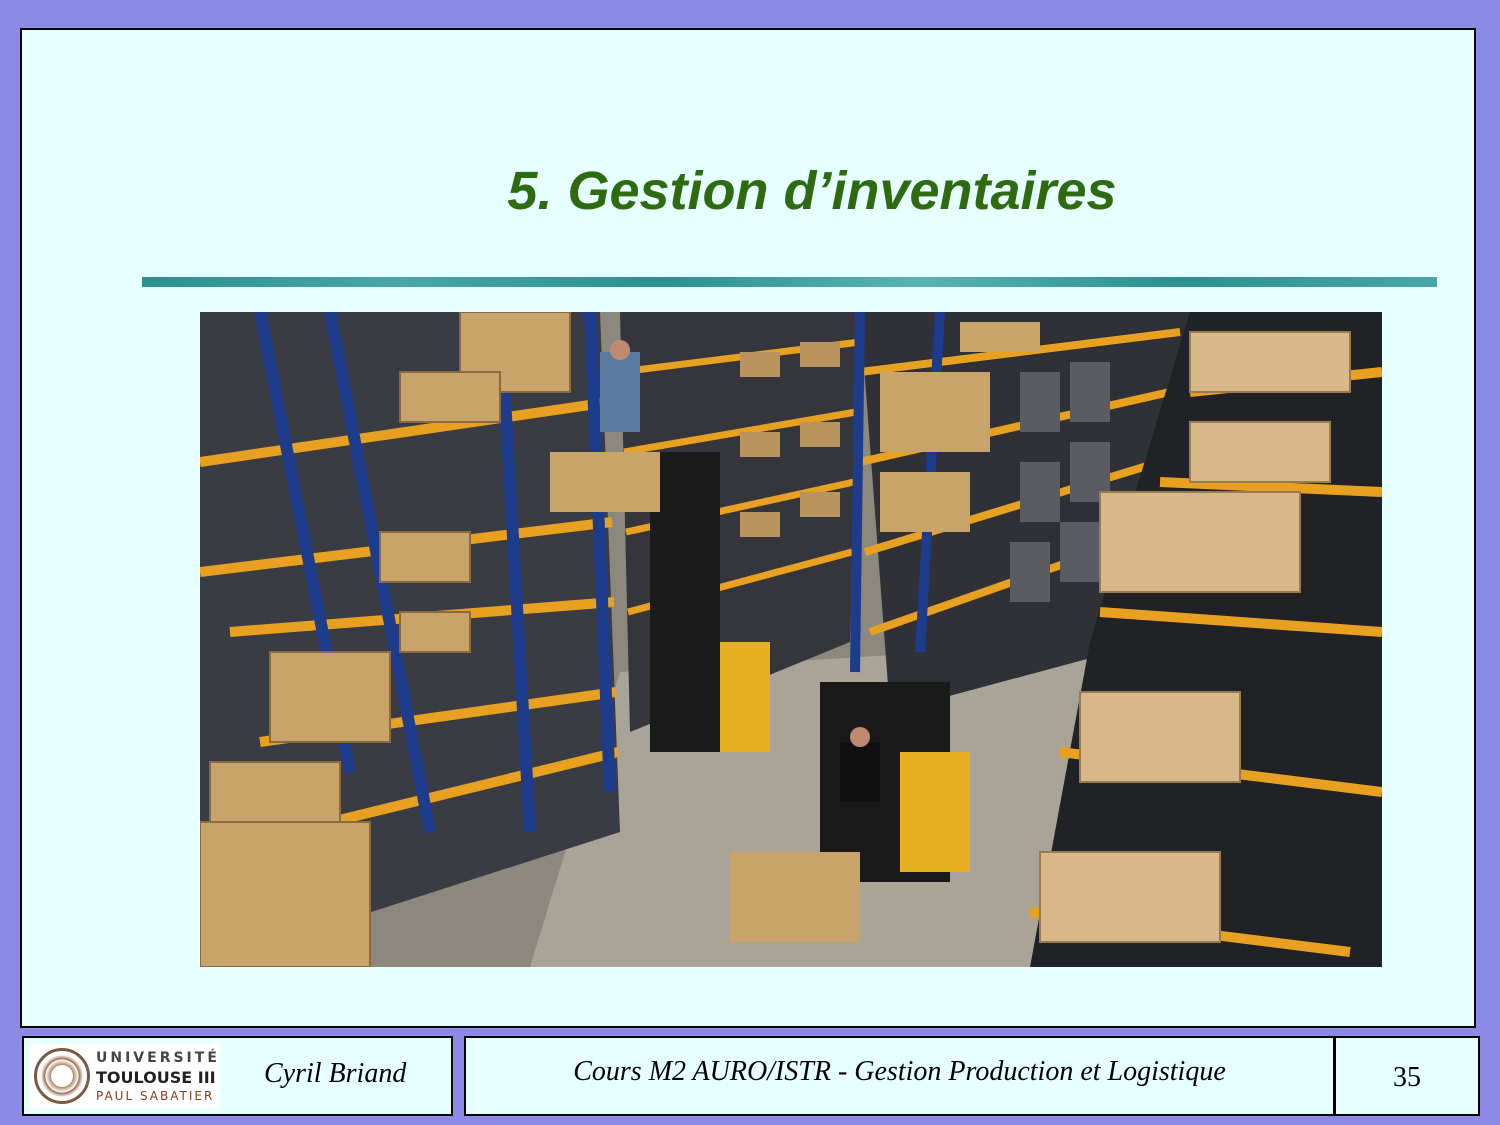 The image size is (1500, 1125). What do you see at coordinates (158, 1058) in the screenshot?
I see `logo-line-1: UNIVERSITÉ` at bounding box center [158, 1058].